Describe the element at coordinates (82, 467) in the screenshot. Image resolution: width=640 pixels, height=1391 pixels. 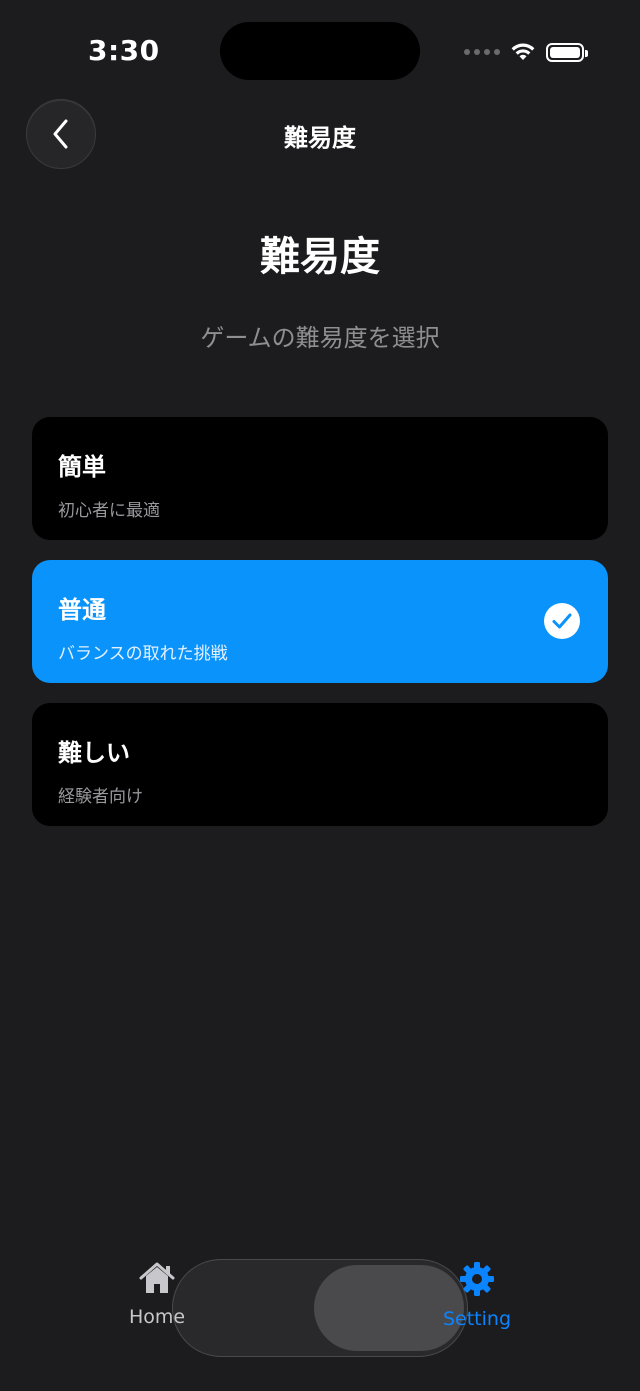
I see `option-title: 簡単` at that location.